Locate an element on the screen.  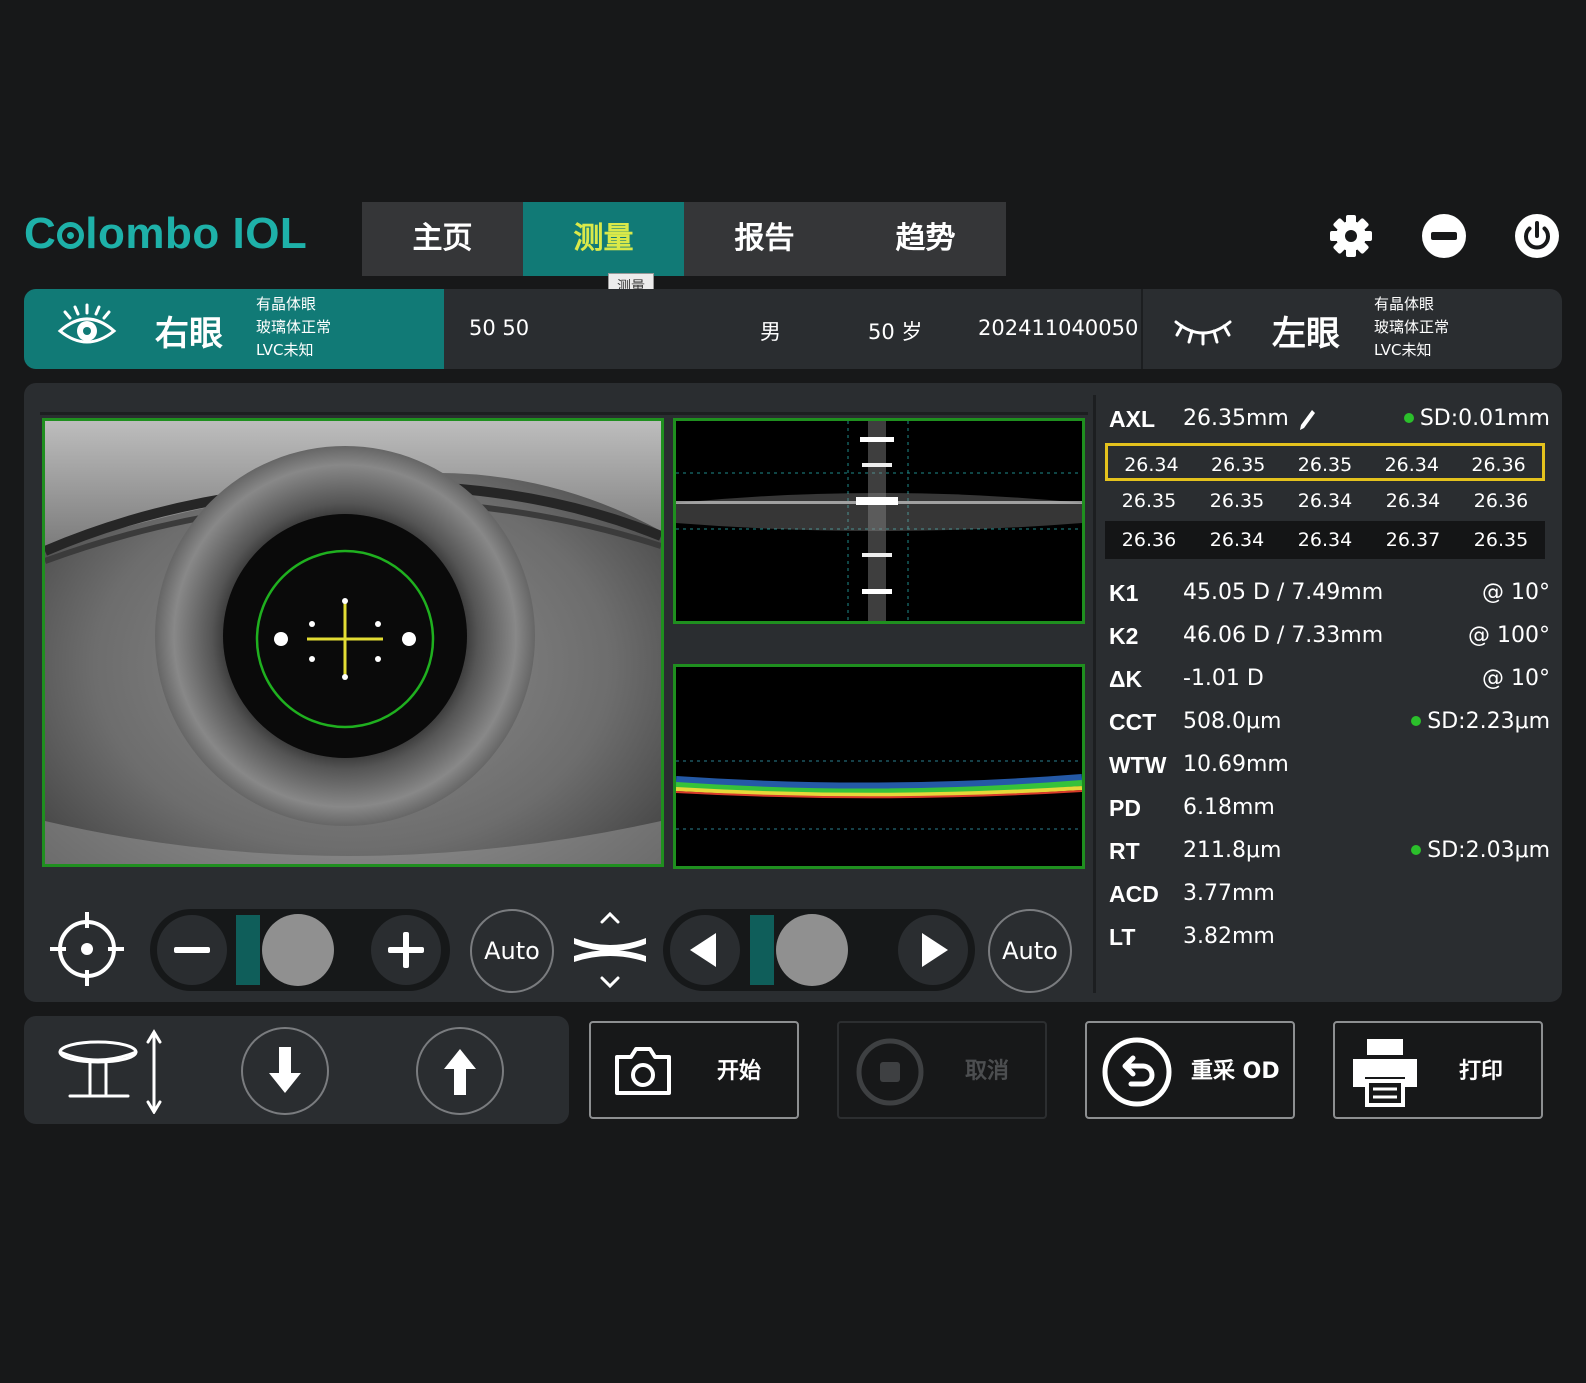
eye-camera-image is located at coordinates (353, 642).